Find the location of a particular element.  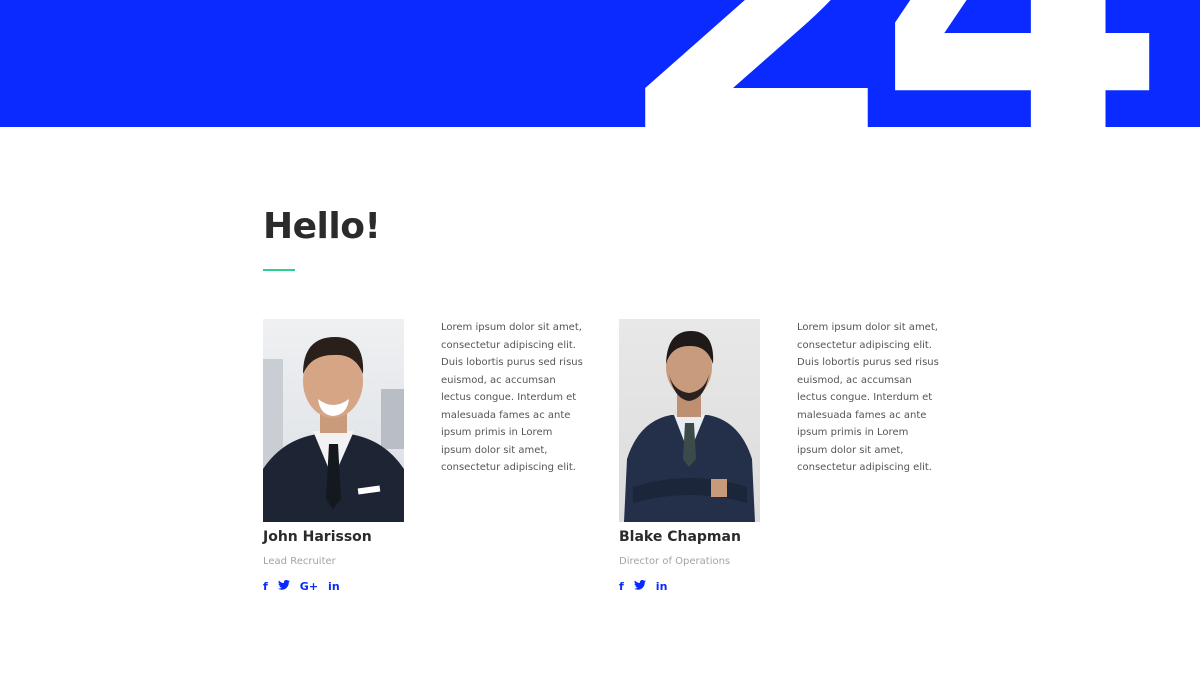

google-plus-icon: G+ is located at coordinates (309, 586).